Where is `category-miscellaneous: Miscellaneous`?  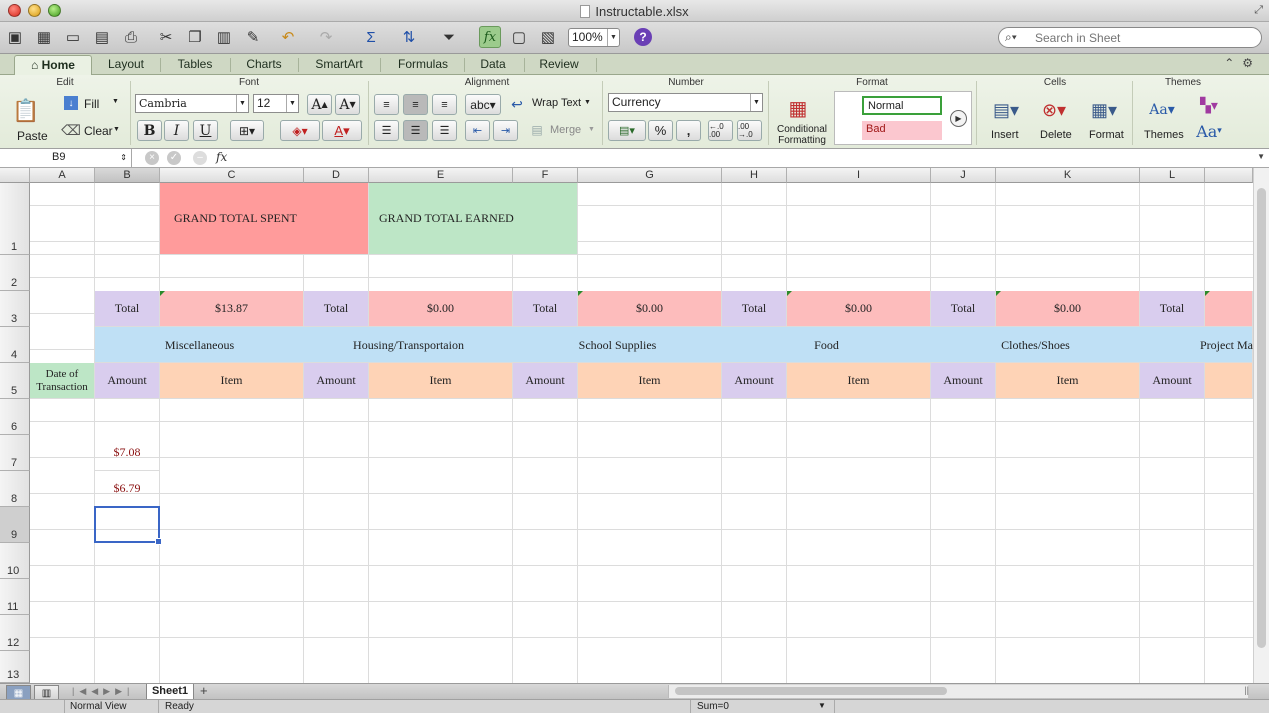 category-miscellaneous: Miscellaneous is located at coordinates (199, 345).